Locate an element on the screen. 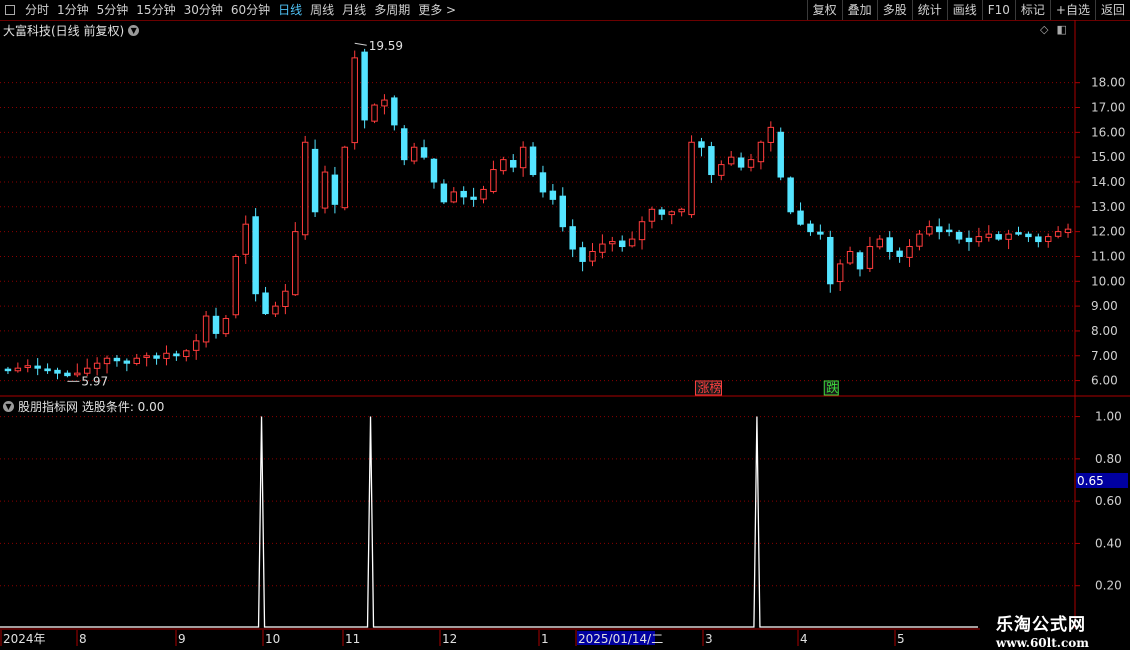 The image size is (1130, 650). indicator-tick-label: 0.60 is located at coordinates (1108, 501).